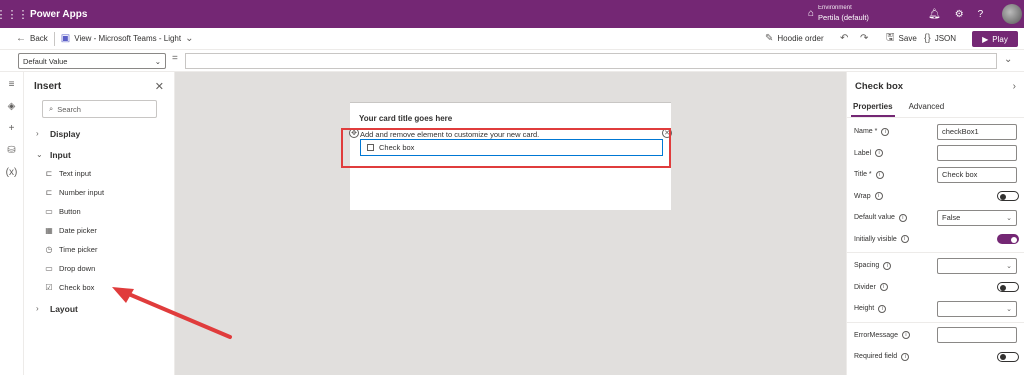 This screenshot has width=1024, height=375. I want to click on tab-advanced: Advanced, so click(927, 108).